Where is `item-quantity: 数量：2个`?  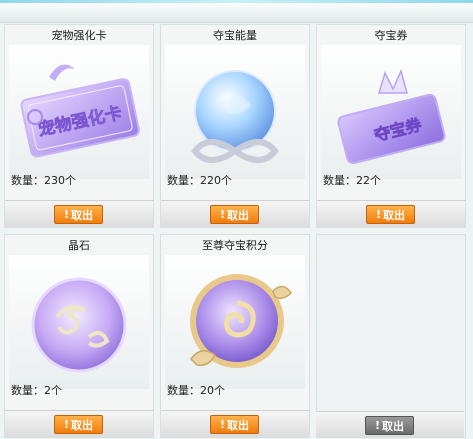
item-quantity: 数量：2个 is located at coordinates (36, 390).